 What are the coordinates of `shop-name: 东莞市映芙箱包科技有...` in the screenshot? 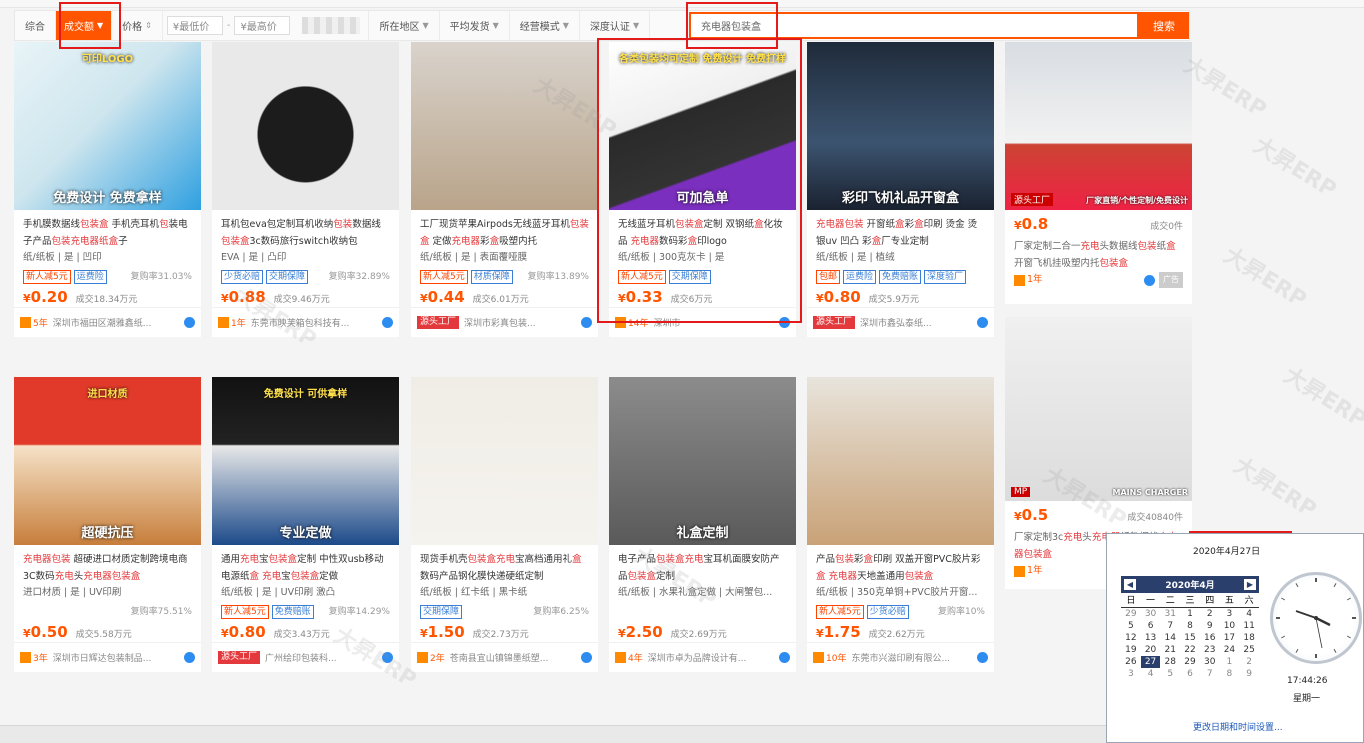 It's located at (300, 322).